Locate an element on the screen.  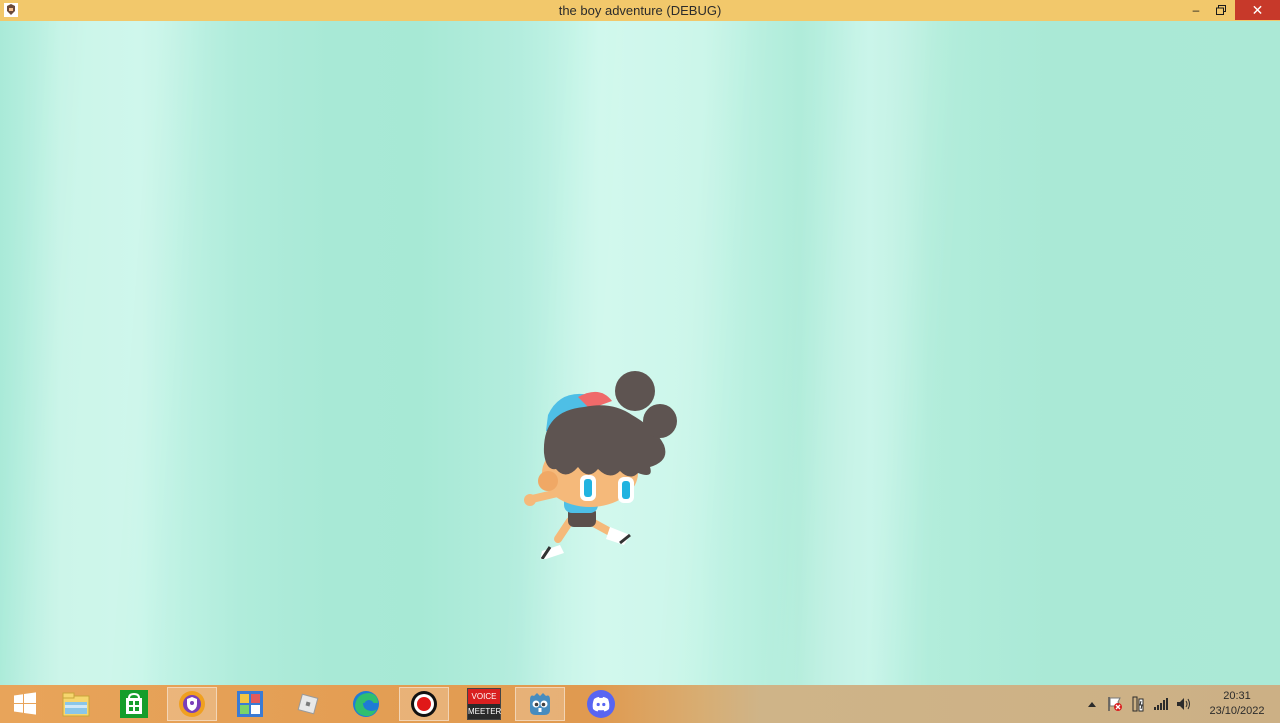
restore-button is located at coordinates (1221, 10).